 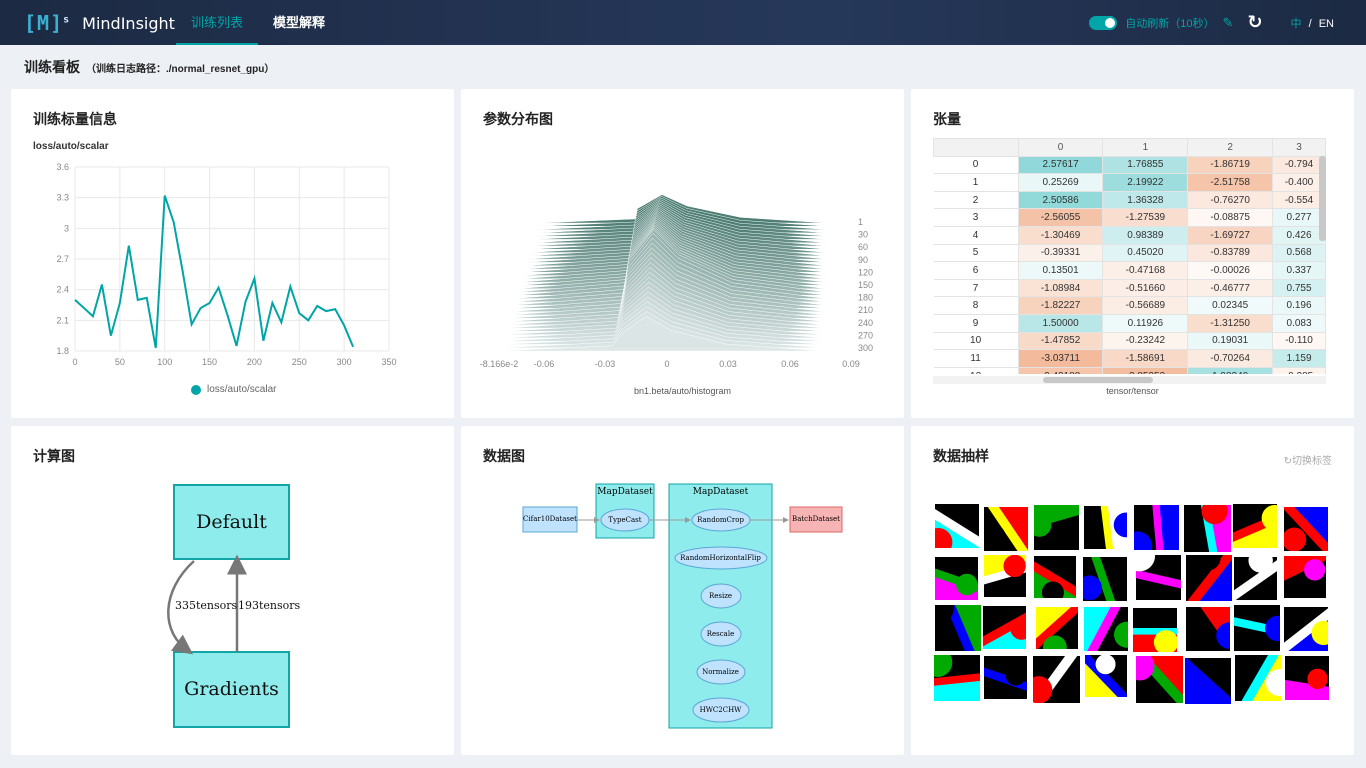 What do you see at coordinates (1299, 323) in the screenshot?
I see `tensor-cell: 0.083` at bounding box center [1299, 323].